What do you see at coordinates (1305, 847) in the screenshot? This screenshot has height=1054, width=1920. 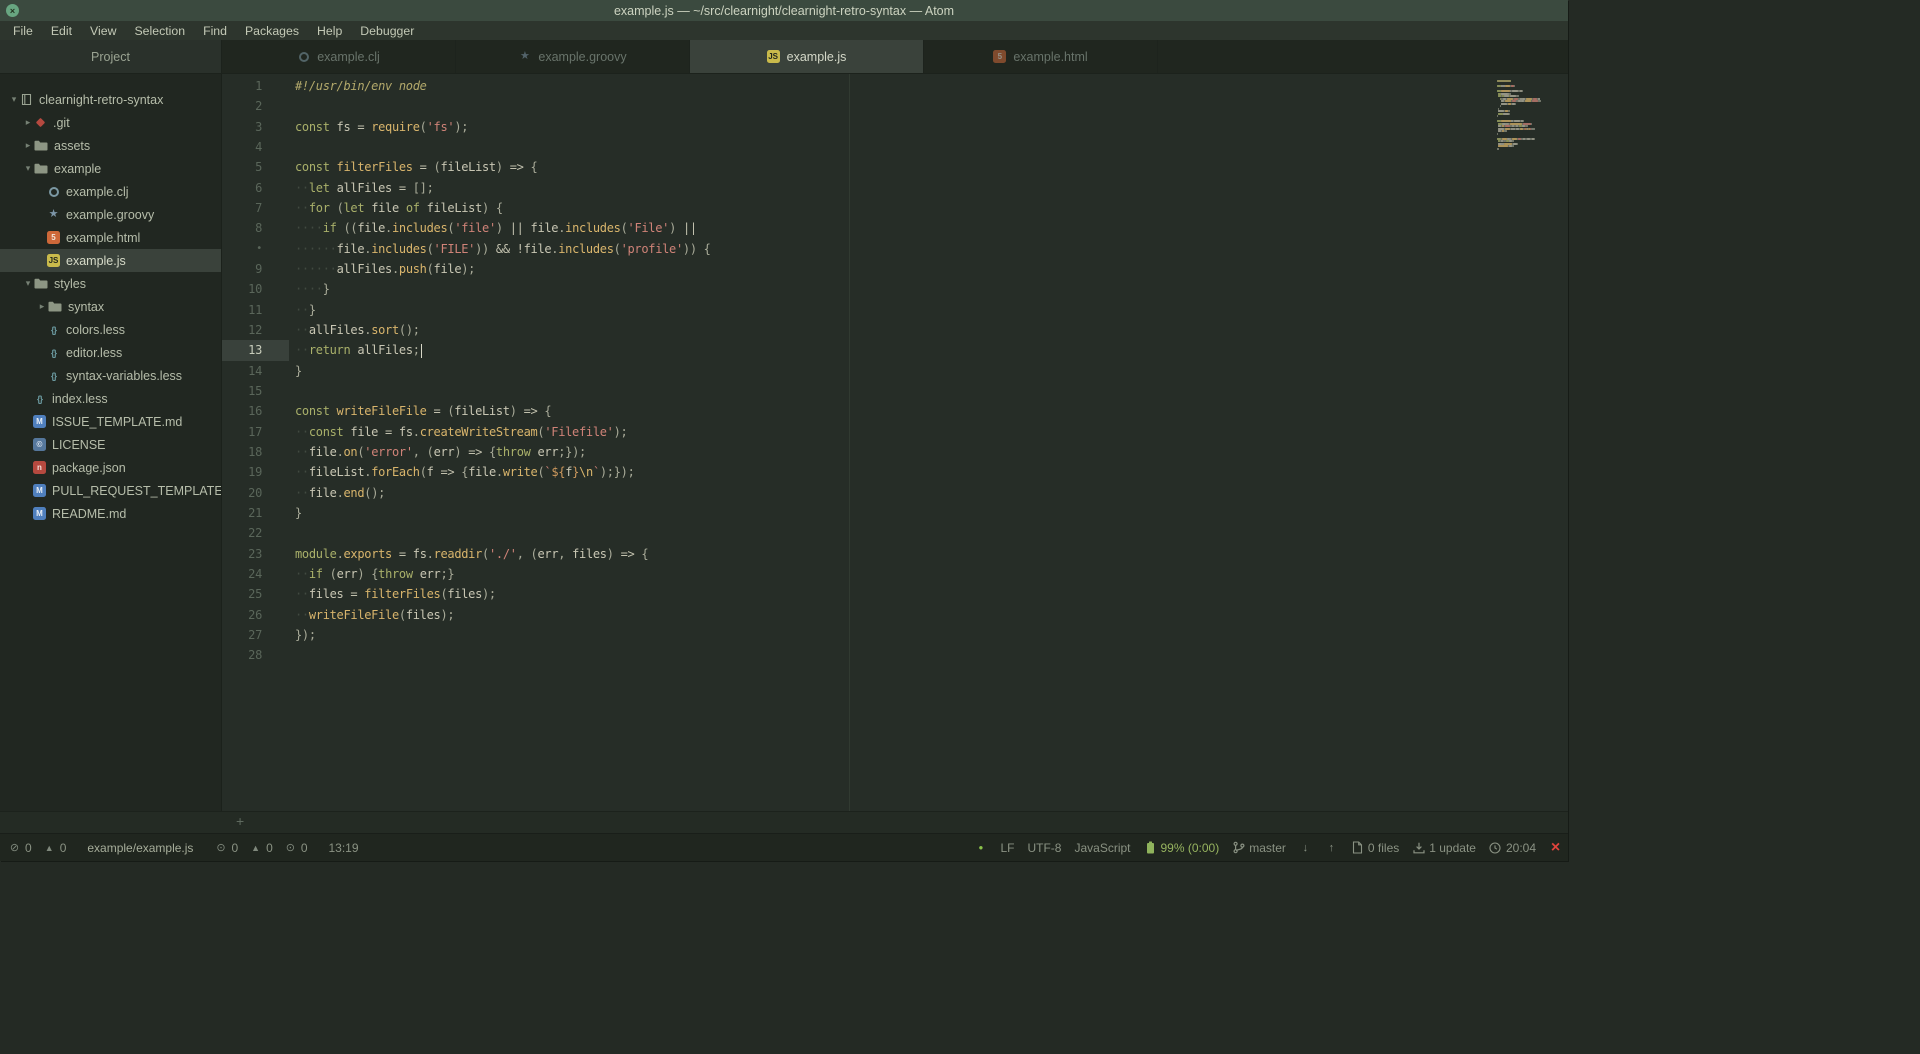 I see `git-pull: ↓` at bounding box center [1305, 847].